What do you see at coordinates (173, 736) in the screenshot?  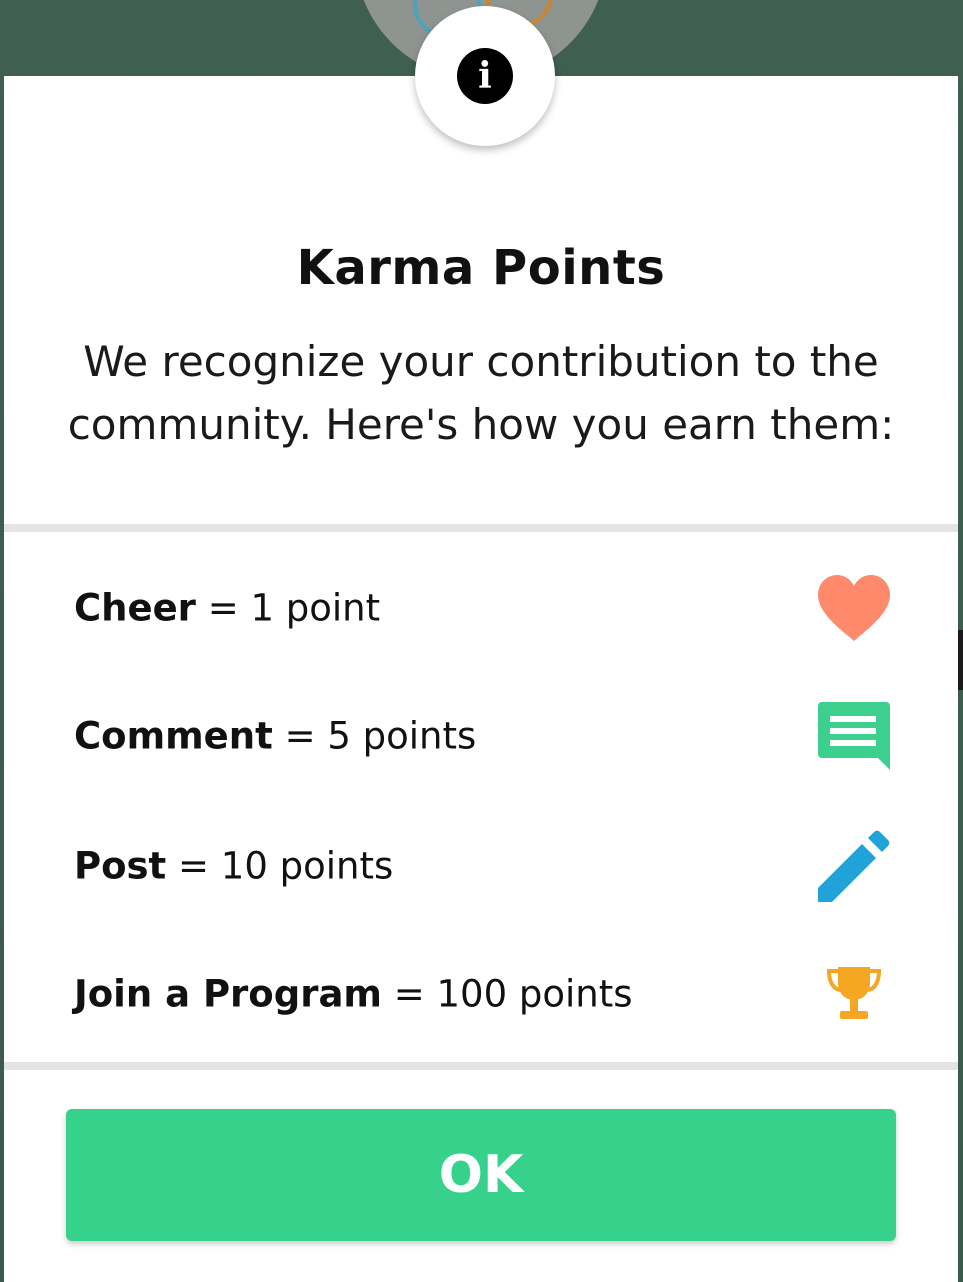 I see `rule-action: Comment` at bounding box center [173, 736].